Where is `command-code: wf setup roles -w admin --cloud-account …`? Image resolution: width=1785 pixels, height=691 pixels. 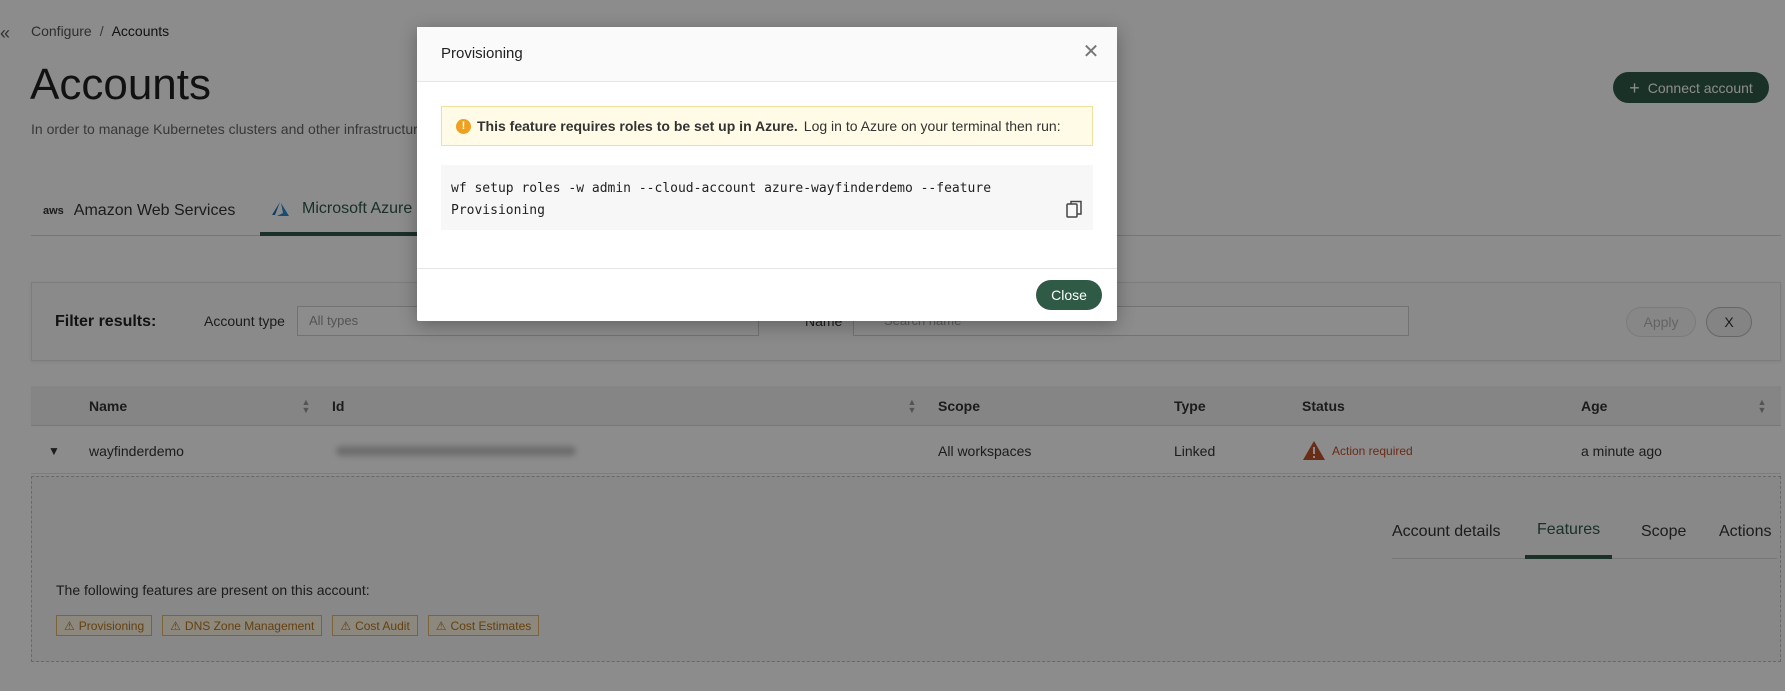 command-code: wf setup roles -w admin --cloud-account … is located at coordinates (767, 197).